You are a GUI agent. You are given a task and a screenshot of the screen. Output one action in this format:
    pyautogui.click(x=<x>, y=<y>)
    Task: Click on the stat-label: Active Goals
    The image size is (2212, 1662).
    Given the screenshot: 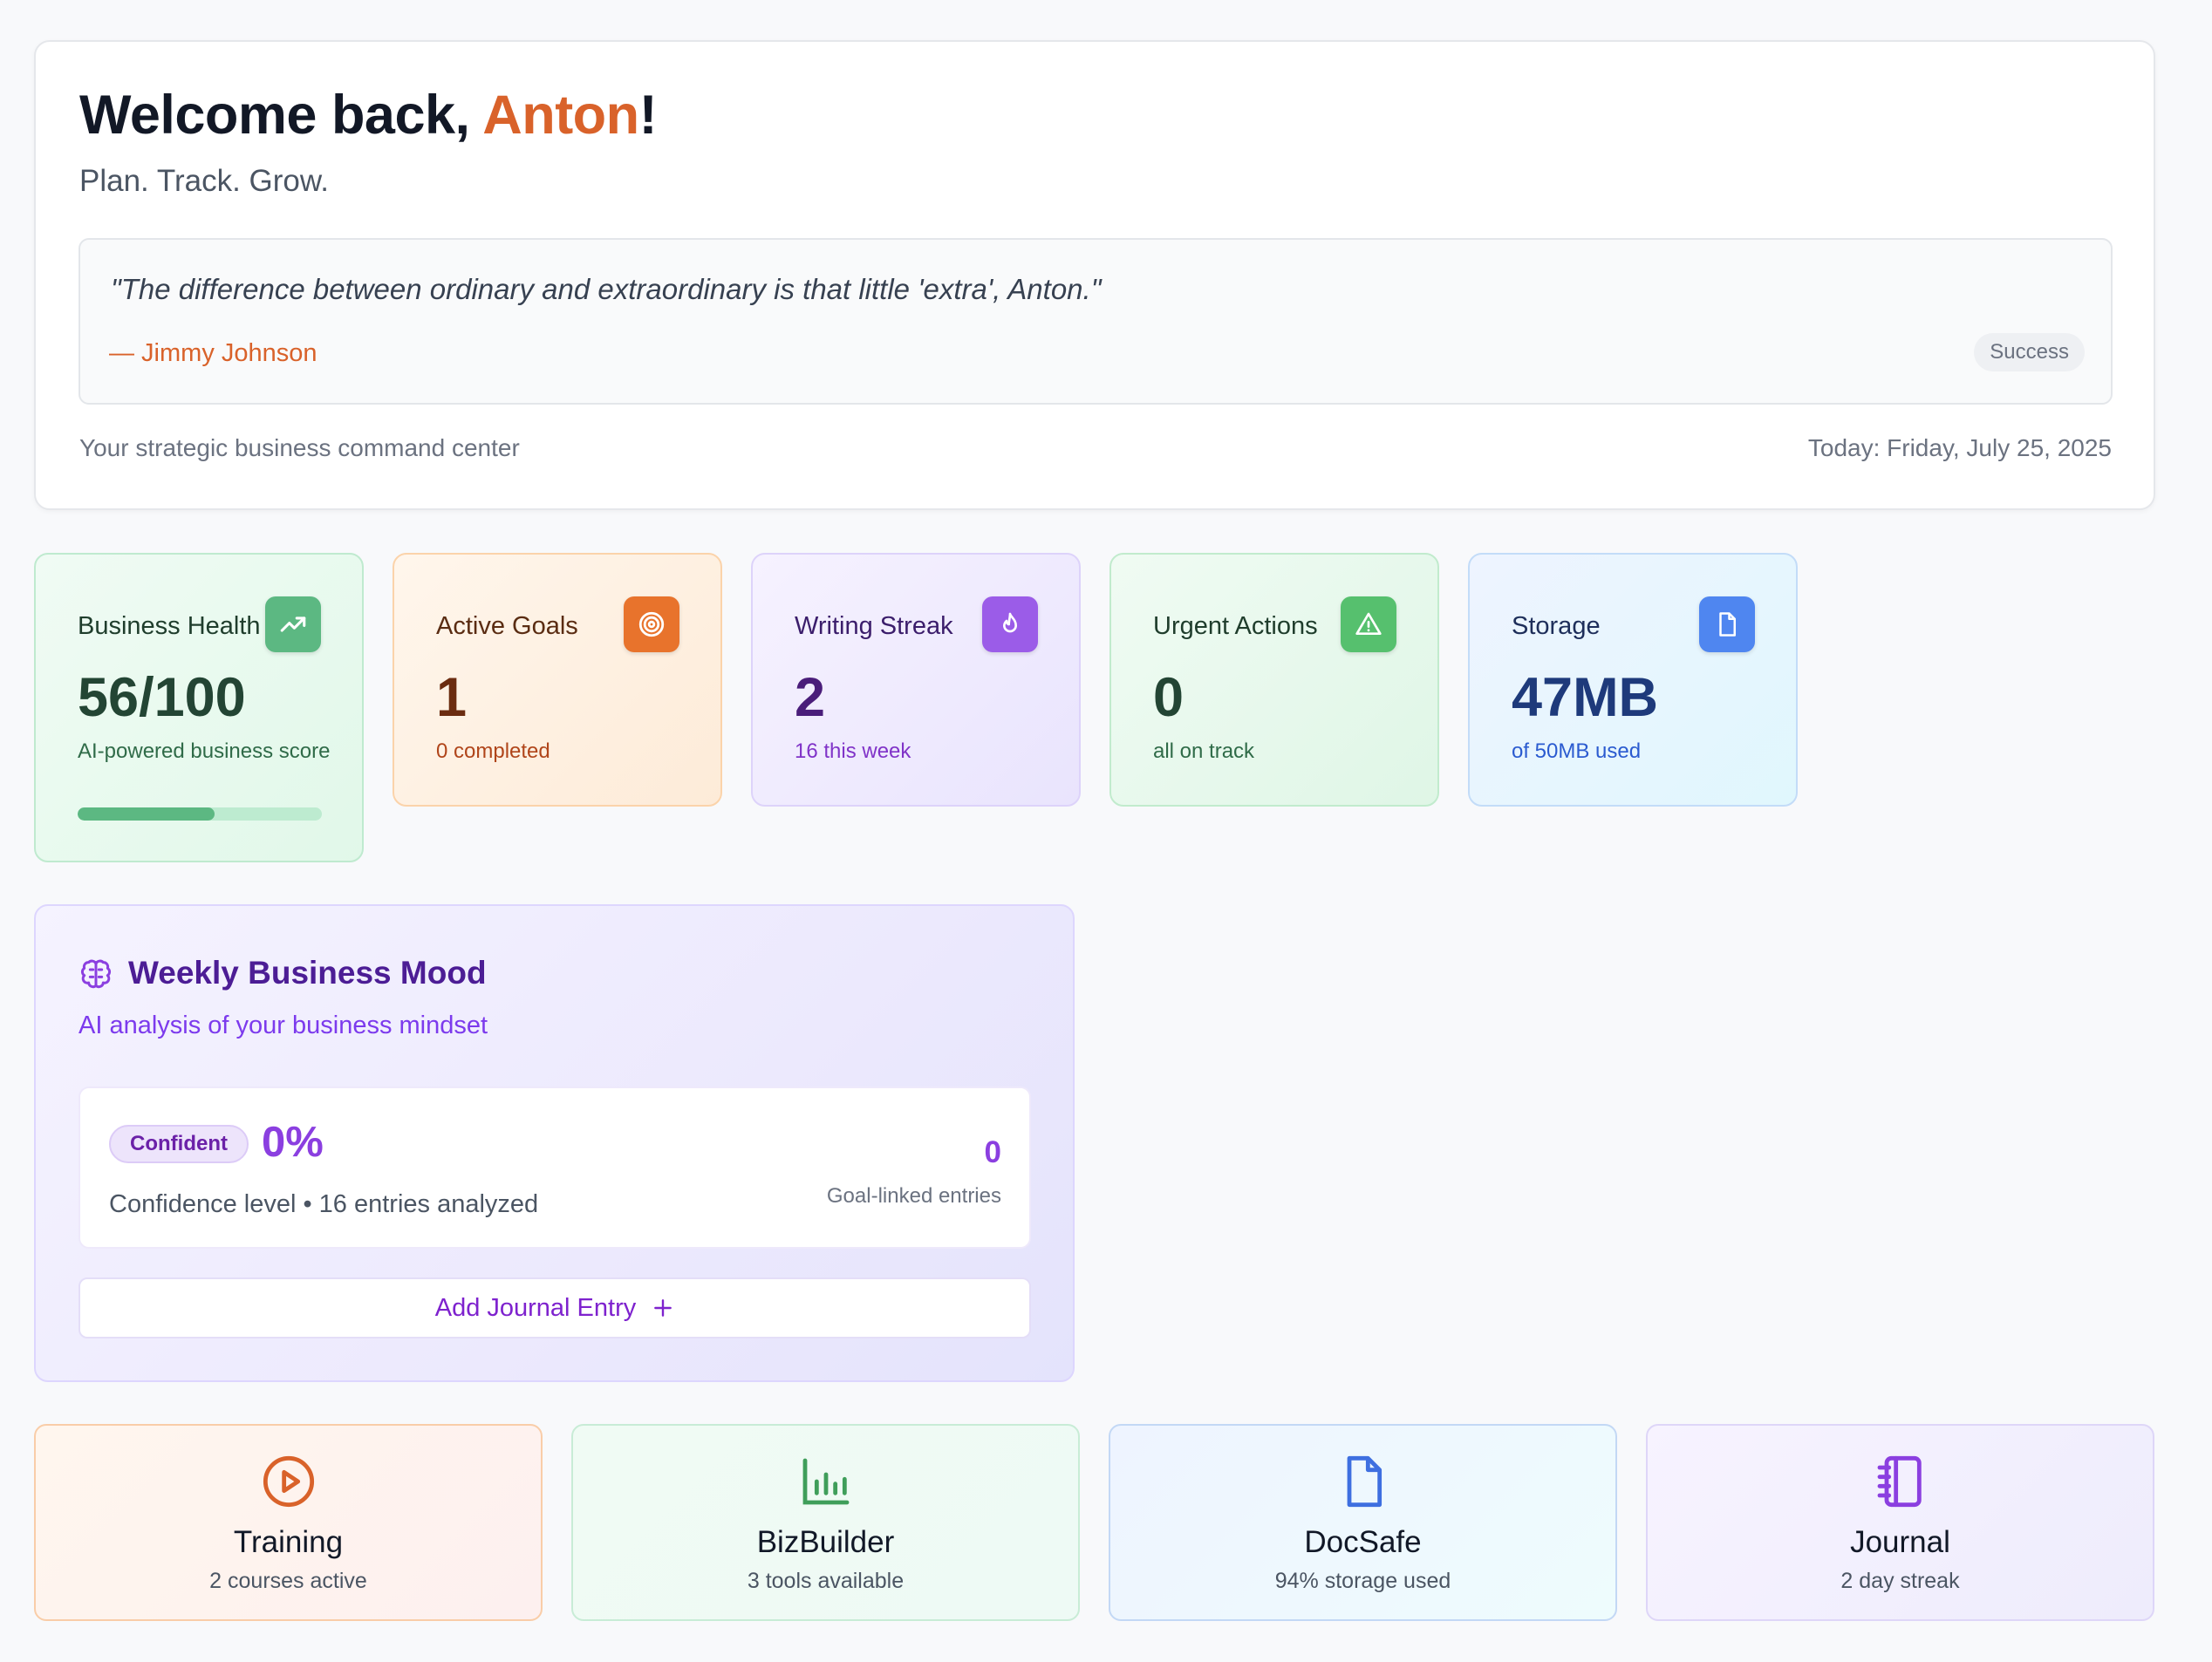 What is the action you would take?
    pyautogui.click(x=507, y=626)
    